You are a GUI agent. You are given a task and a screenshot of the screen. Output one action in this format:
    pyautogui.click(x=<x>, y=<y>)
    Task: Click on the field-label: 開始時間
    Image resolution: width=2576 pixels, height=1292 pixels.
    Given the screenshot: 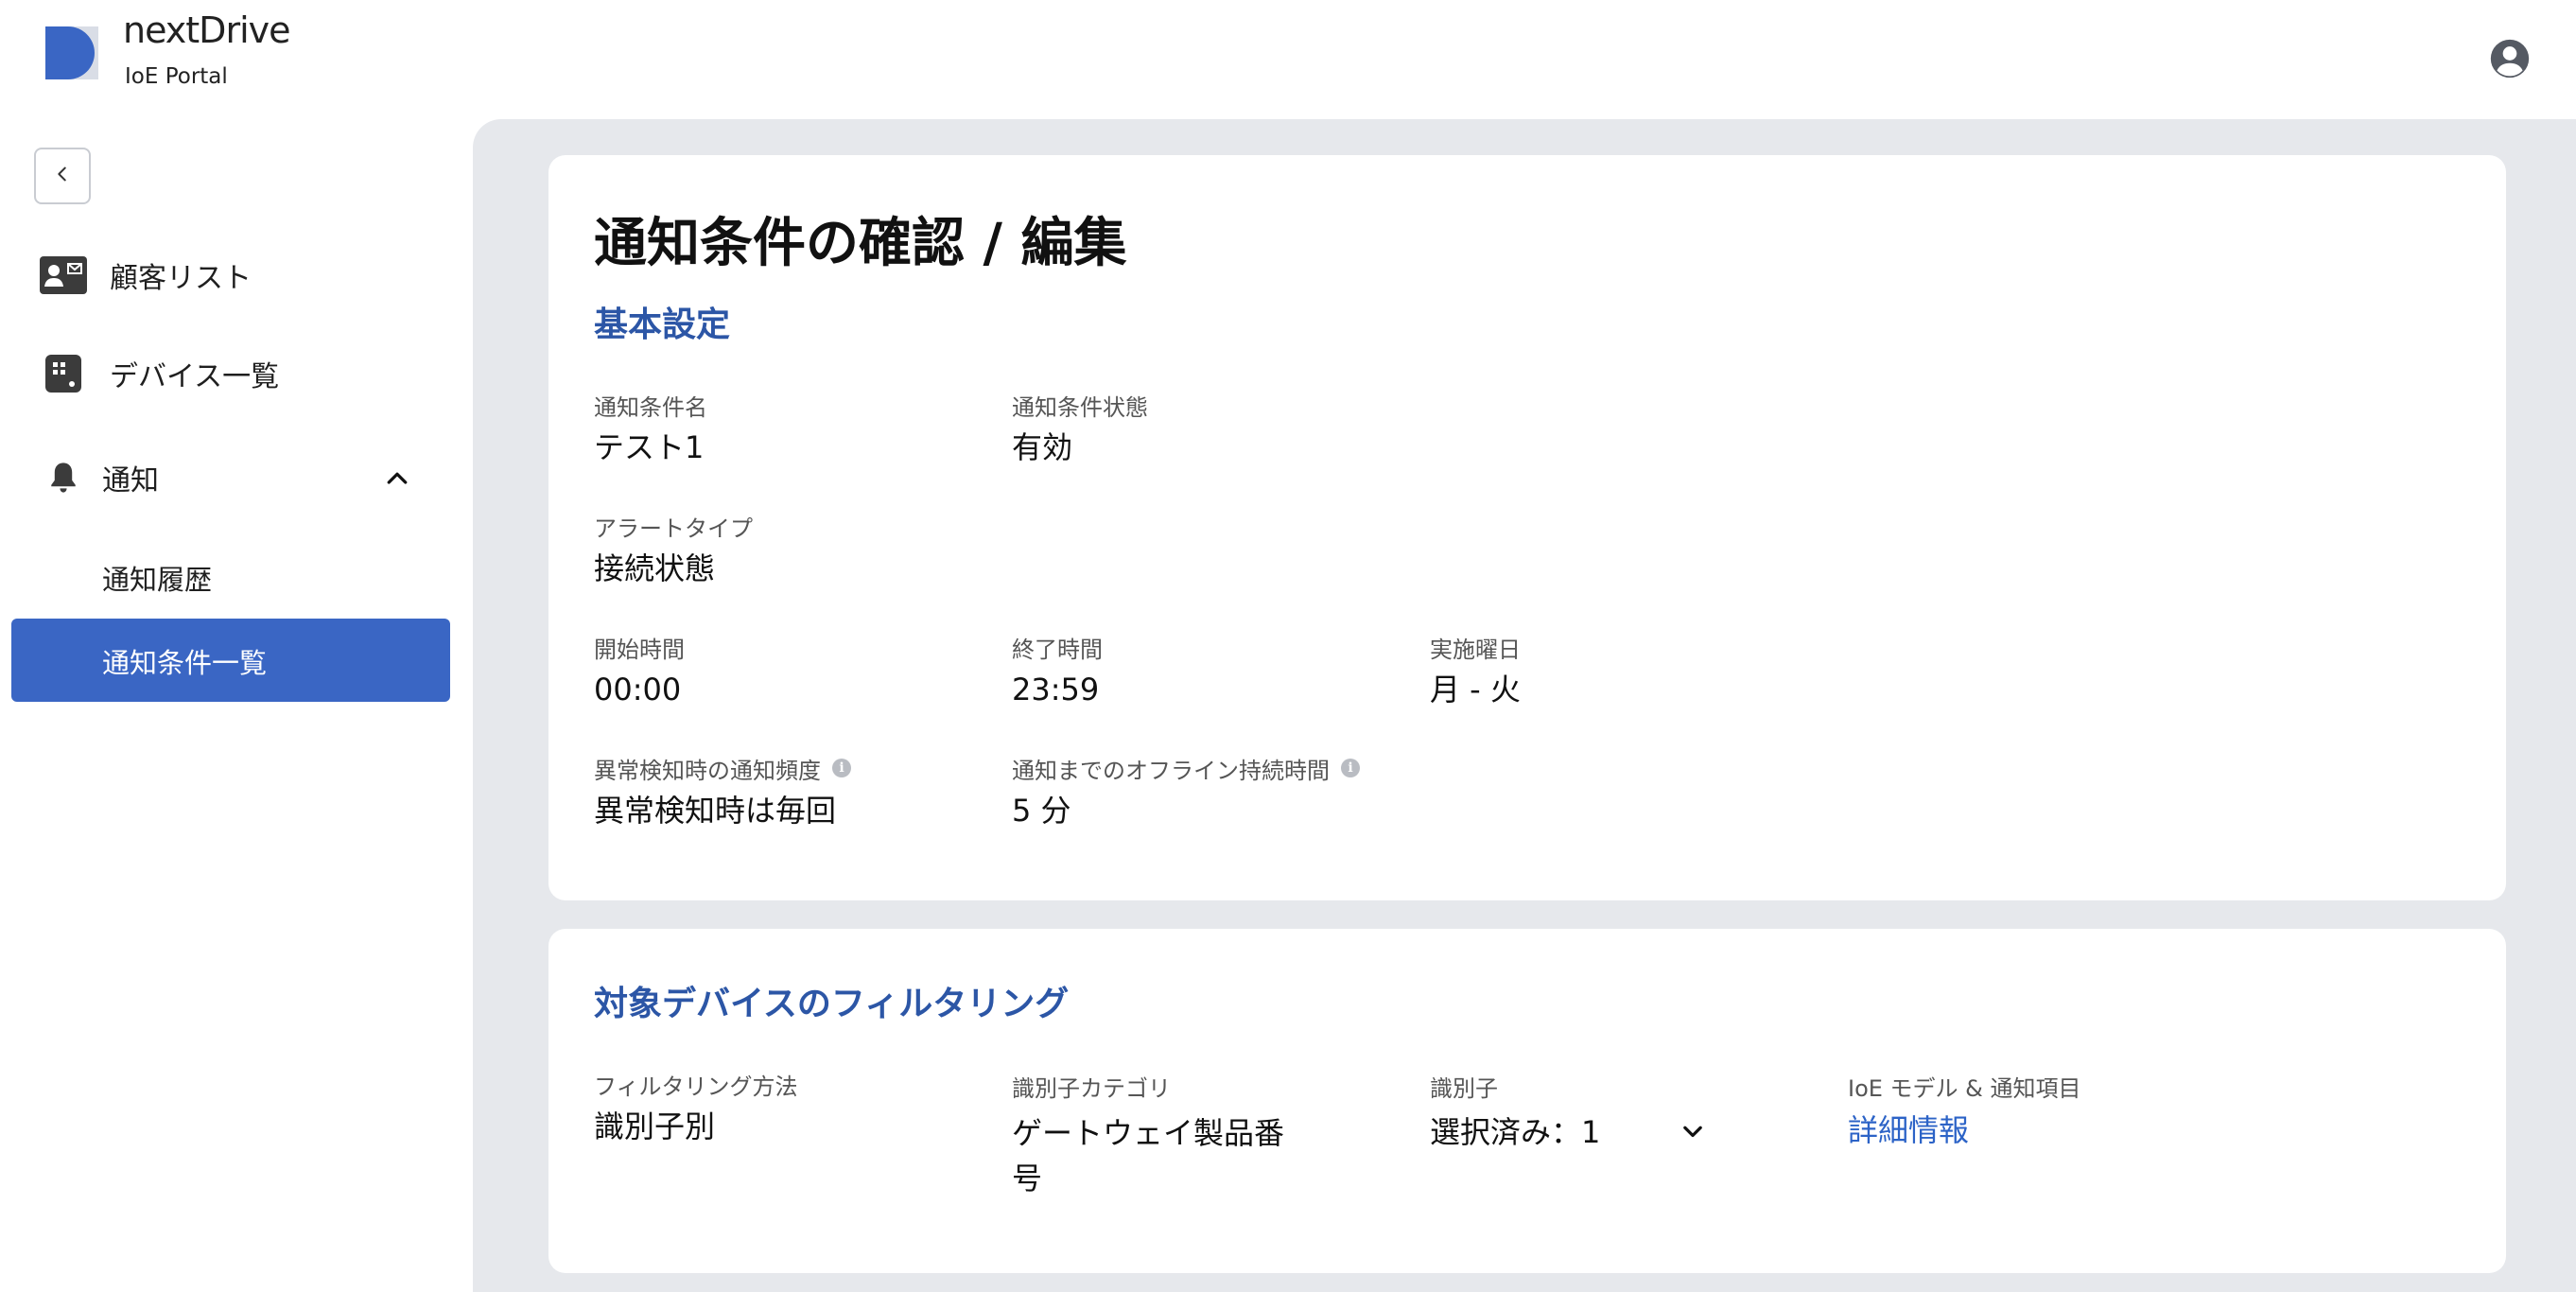 What is the action you would take?
    pyautogui.click(x=639, y=649)
    